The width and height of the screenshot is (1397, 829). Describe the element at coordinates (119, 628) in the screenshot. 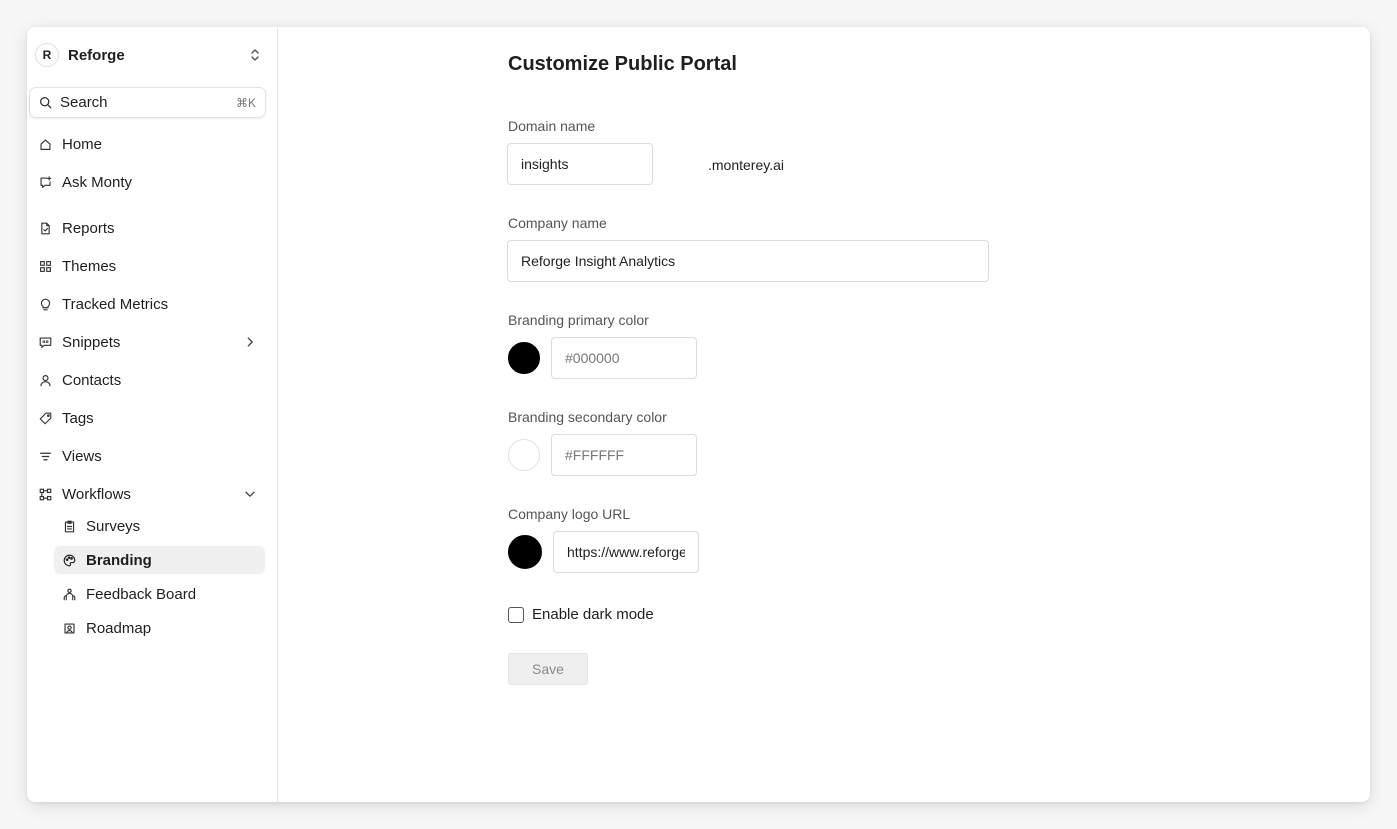

I see `sidebar-item-label: Roadmap` at that location.